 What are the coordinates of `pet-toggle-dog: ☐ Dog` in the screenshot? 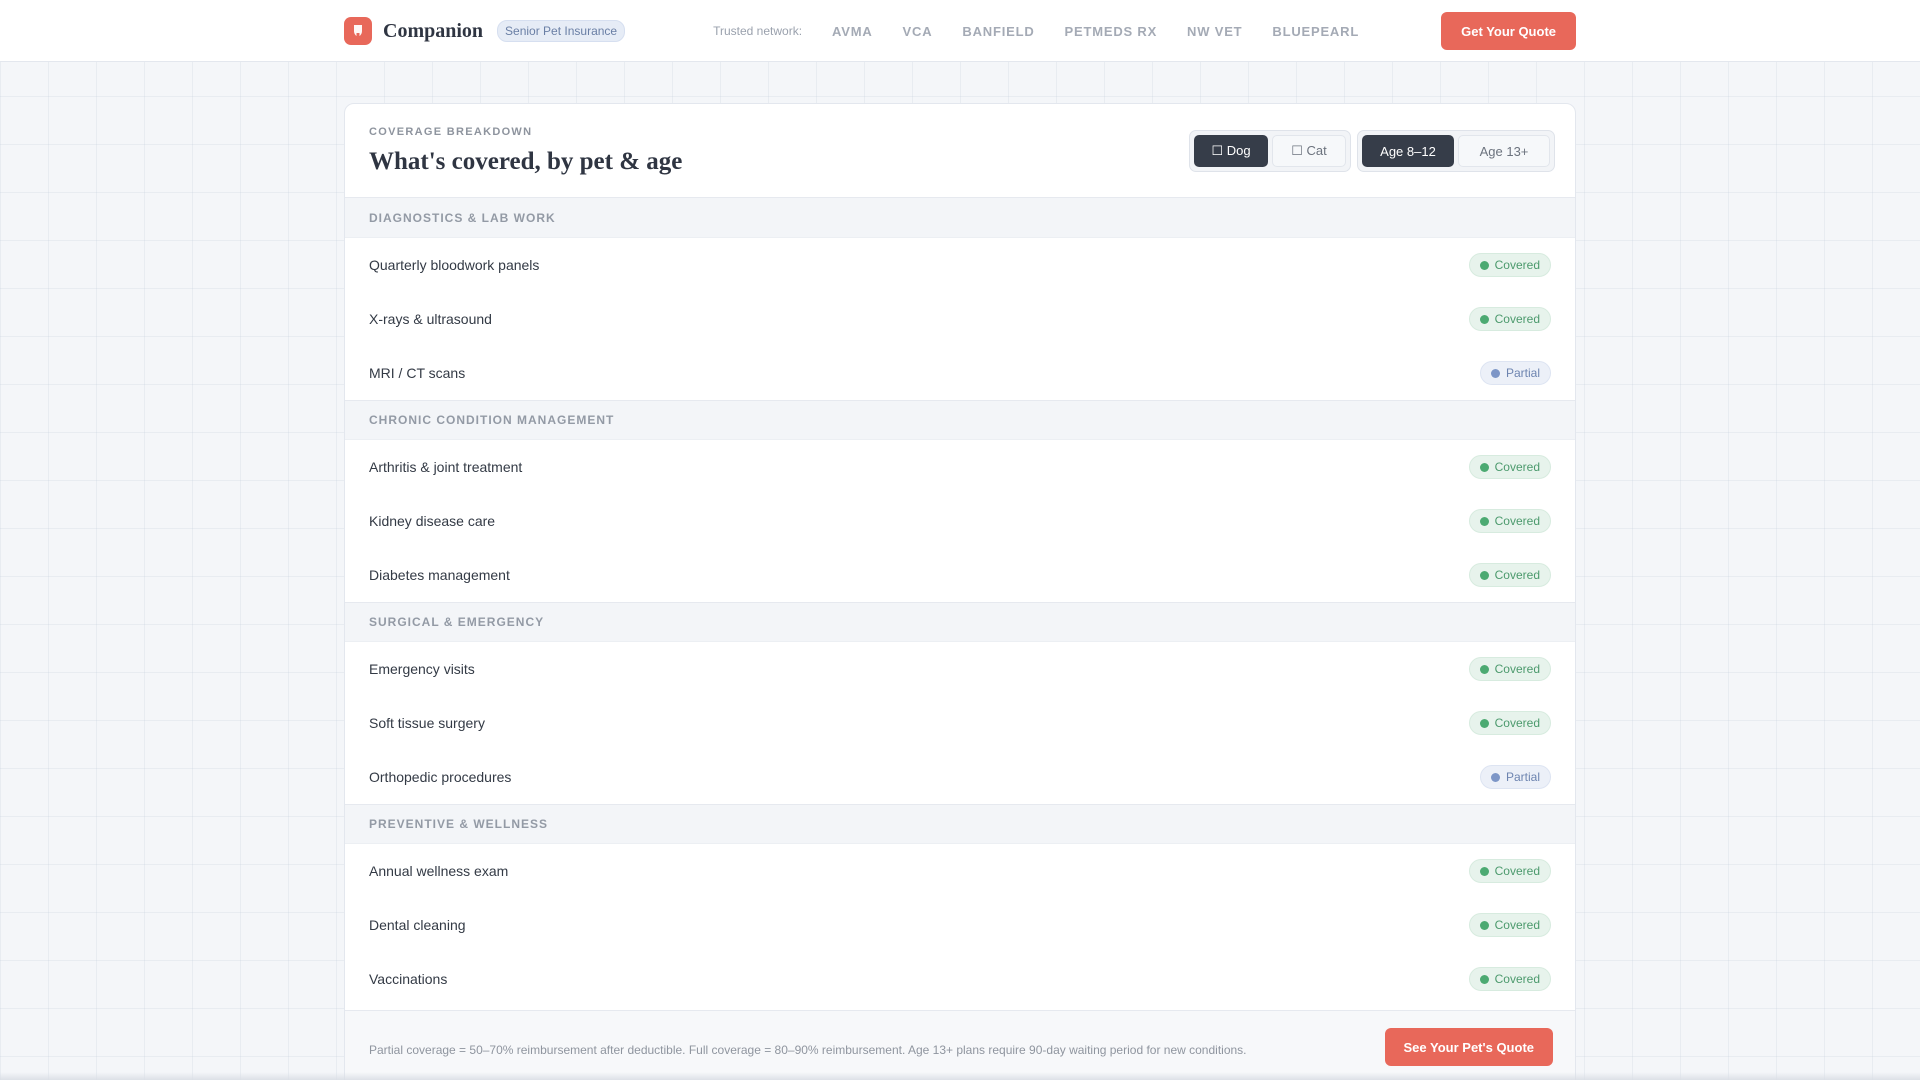 It's located at (1231, 151).